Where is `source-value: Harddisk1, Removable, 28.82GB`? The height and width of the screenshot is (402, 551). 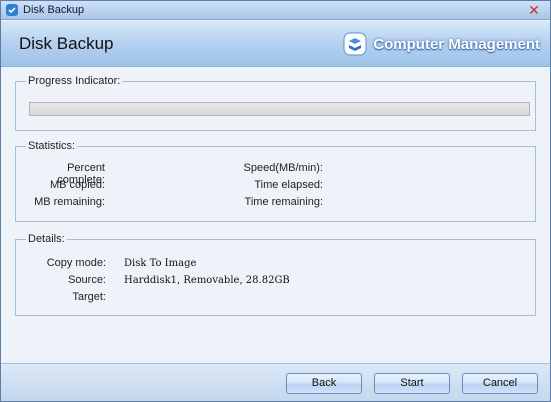 source-value: Harddisk1, Removable, 28.82GB is located at coordinates (207, 280).